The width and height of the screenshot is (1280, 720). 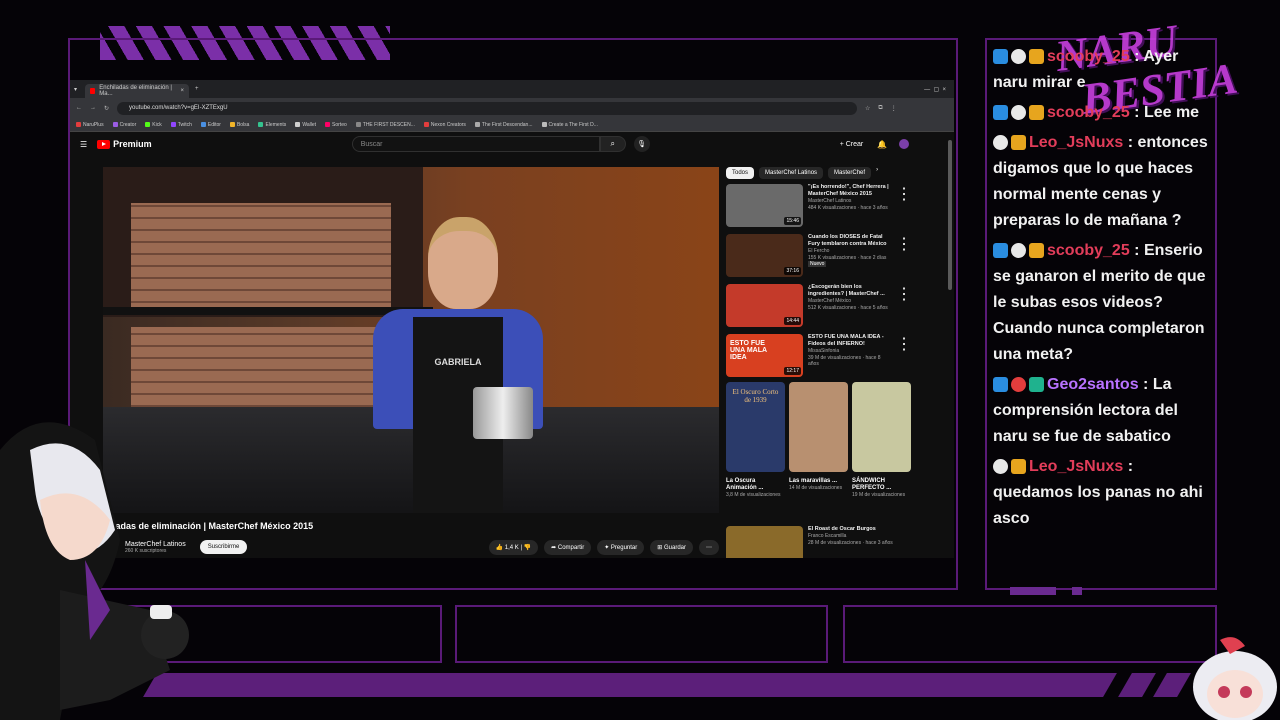 I want to click on video-thumbnail: 14:44, so click(x=764, y=305).